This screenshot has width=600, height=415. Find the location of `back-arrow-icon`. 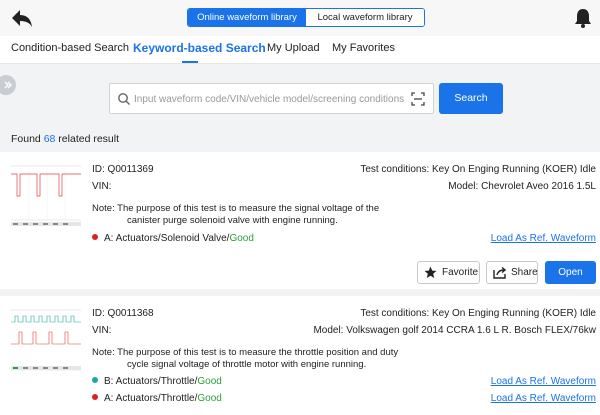

back-arrow-icon is located at coordinates (22, 18).